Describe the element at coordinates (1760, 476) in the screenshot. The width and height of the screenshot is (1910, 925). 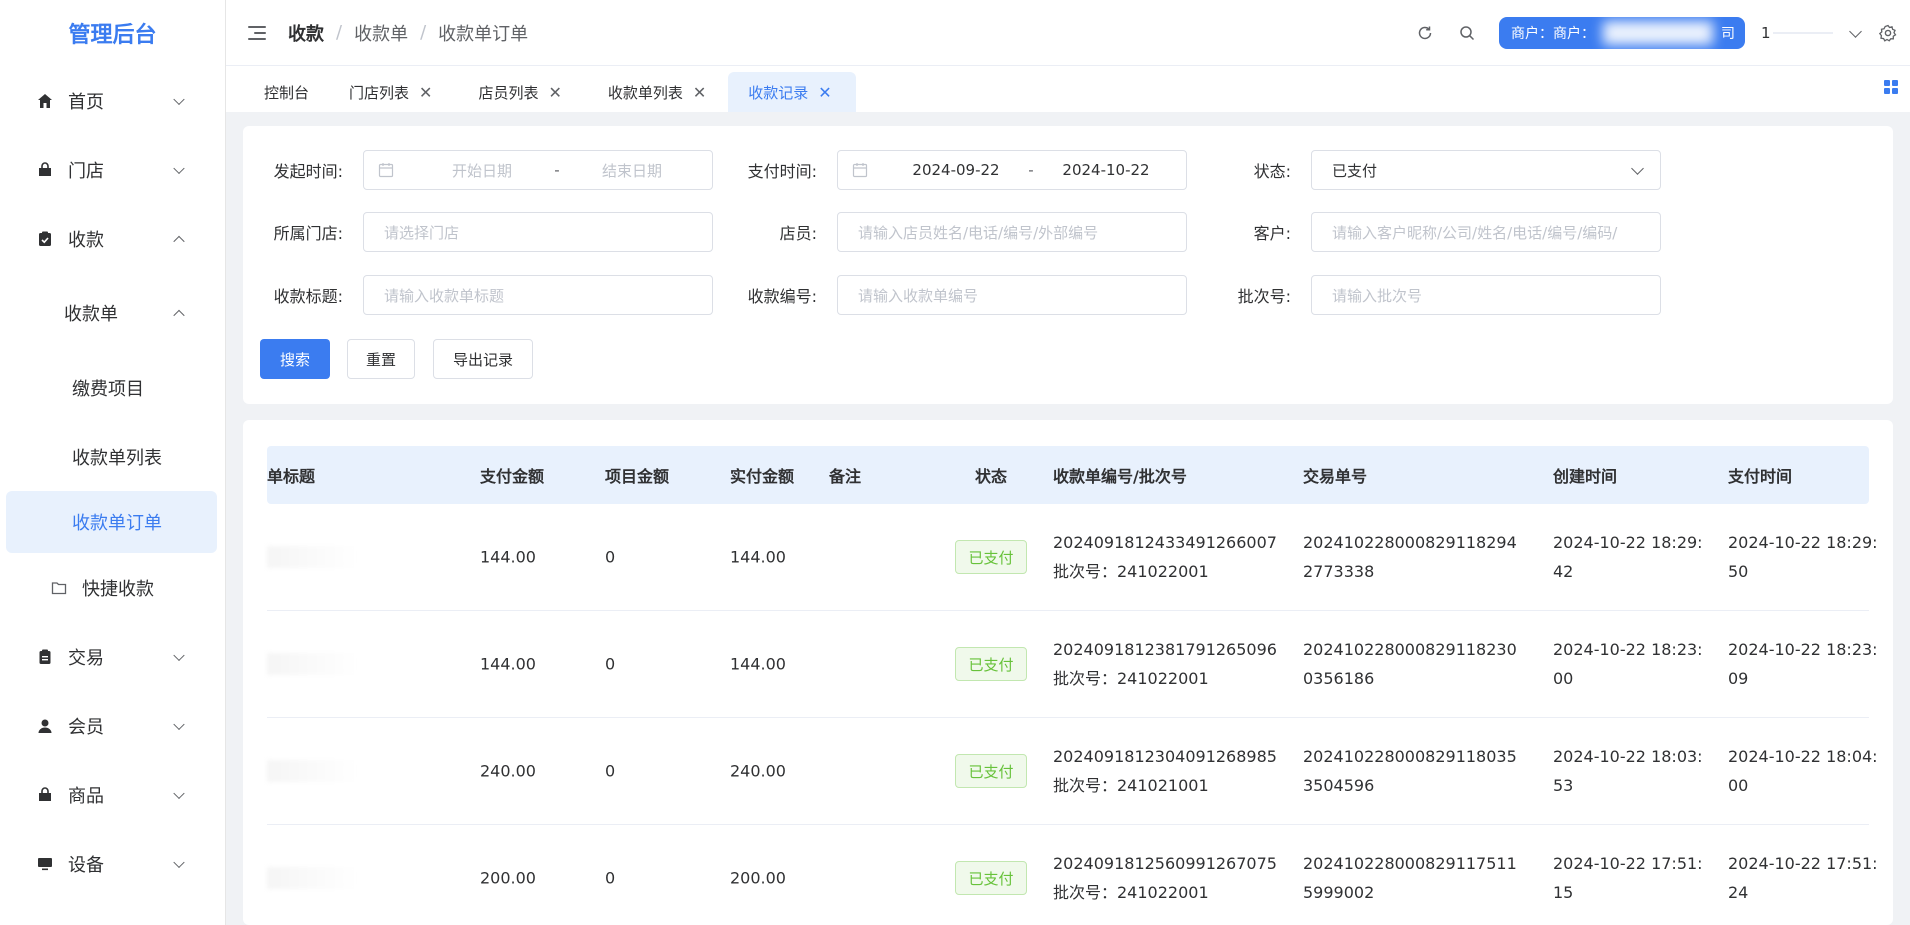
I see `column-header: 支付时间` at that location.